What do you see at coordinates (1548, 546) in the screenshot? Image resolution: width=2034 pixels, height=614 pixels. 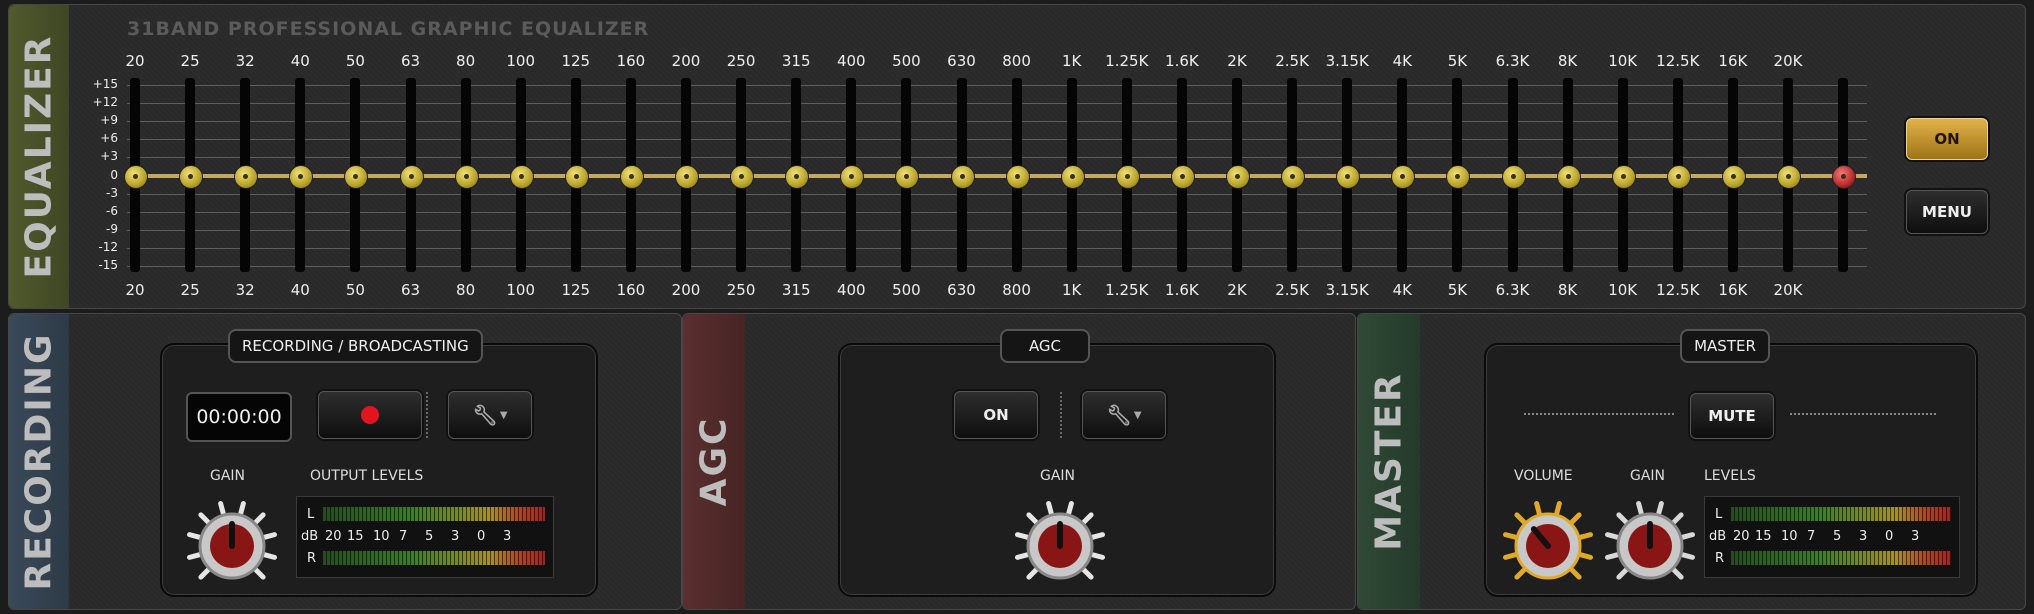 I see `master-volume-knob` at bounding box center [1548, 546].